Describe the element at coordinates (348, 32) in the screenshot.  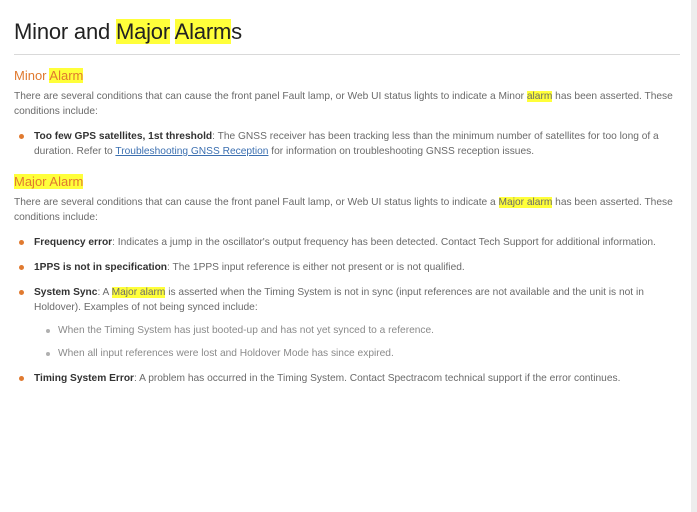
I see `page-title: Minor and Major Alarms` at that location.